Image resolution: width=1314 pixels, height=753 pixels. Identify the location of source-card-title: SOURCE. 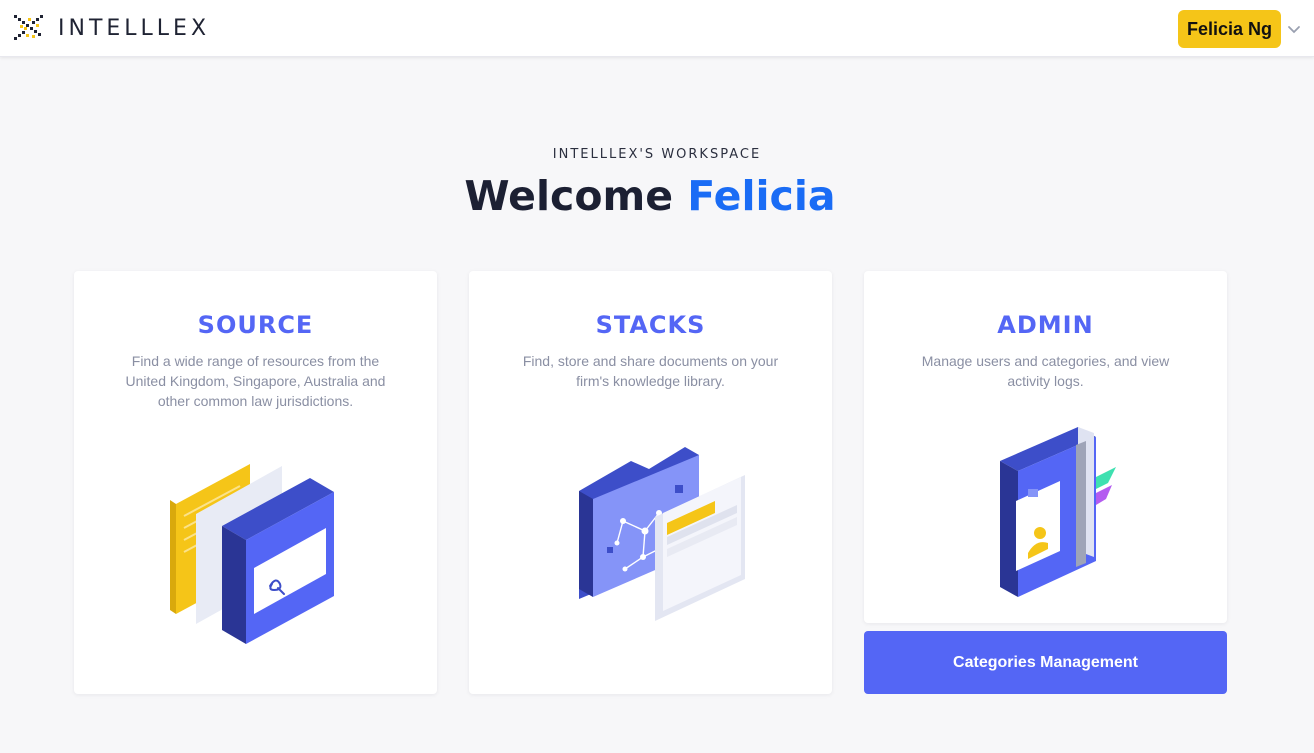
(255, 325).